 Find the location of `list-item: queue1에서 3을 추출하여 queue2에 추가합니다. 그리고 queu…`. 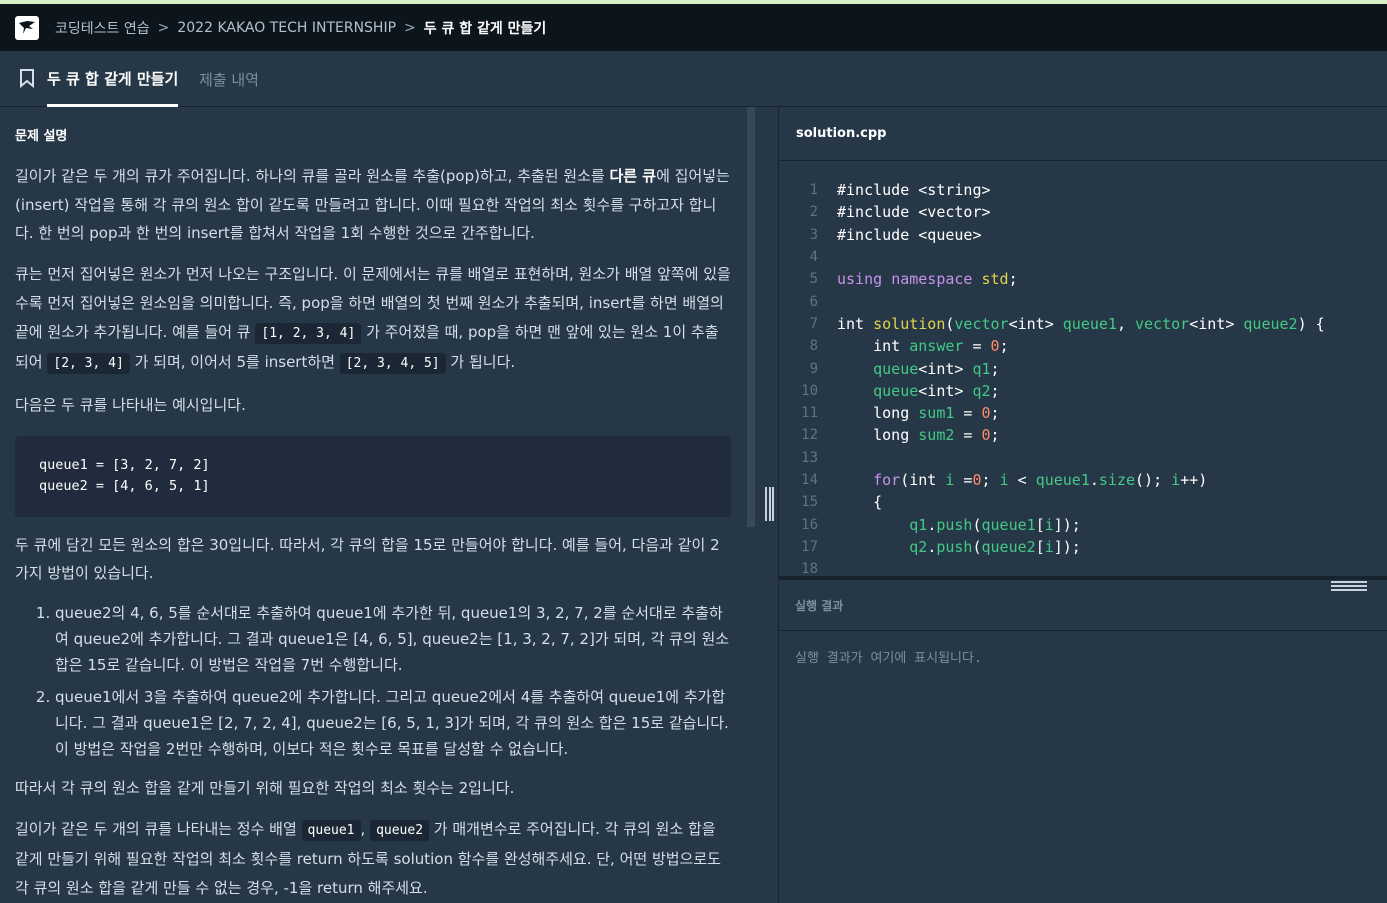

list-item: queue1에서 3을 추출하여 queue2에 추가합니다. 그리고 queu… is located at coordinates (393, 723).